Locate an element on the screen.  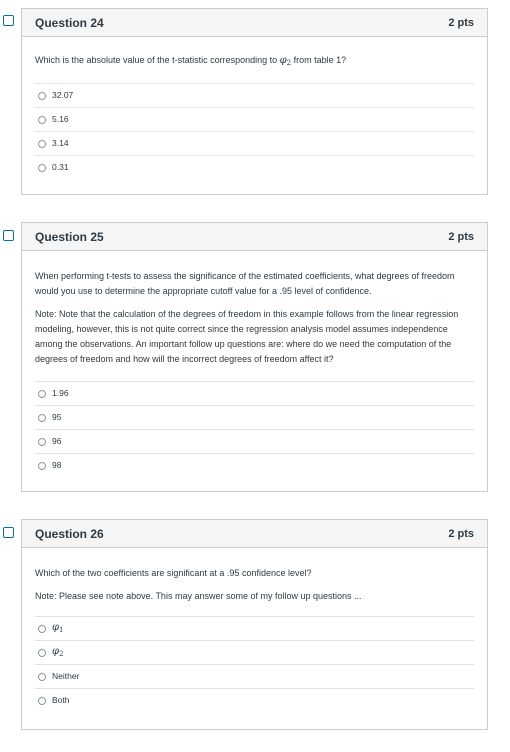
answer-label: Neither is located at coordinates (66, 676).